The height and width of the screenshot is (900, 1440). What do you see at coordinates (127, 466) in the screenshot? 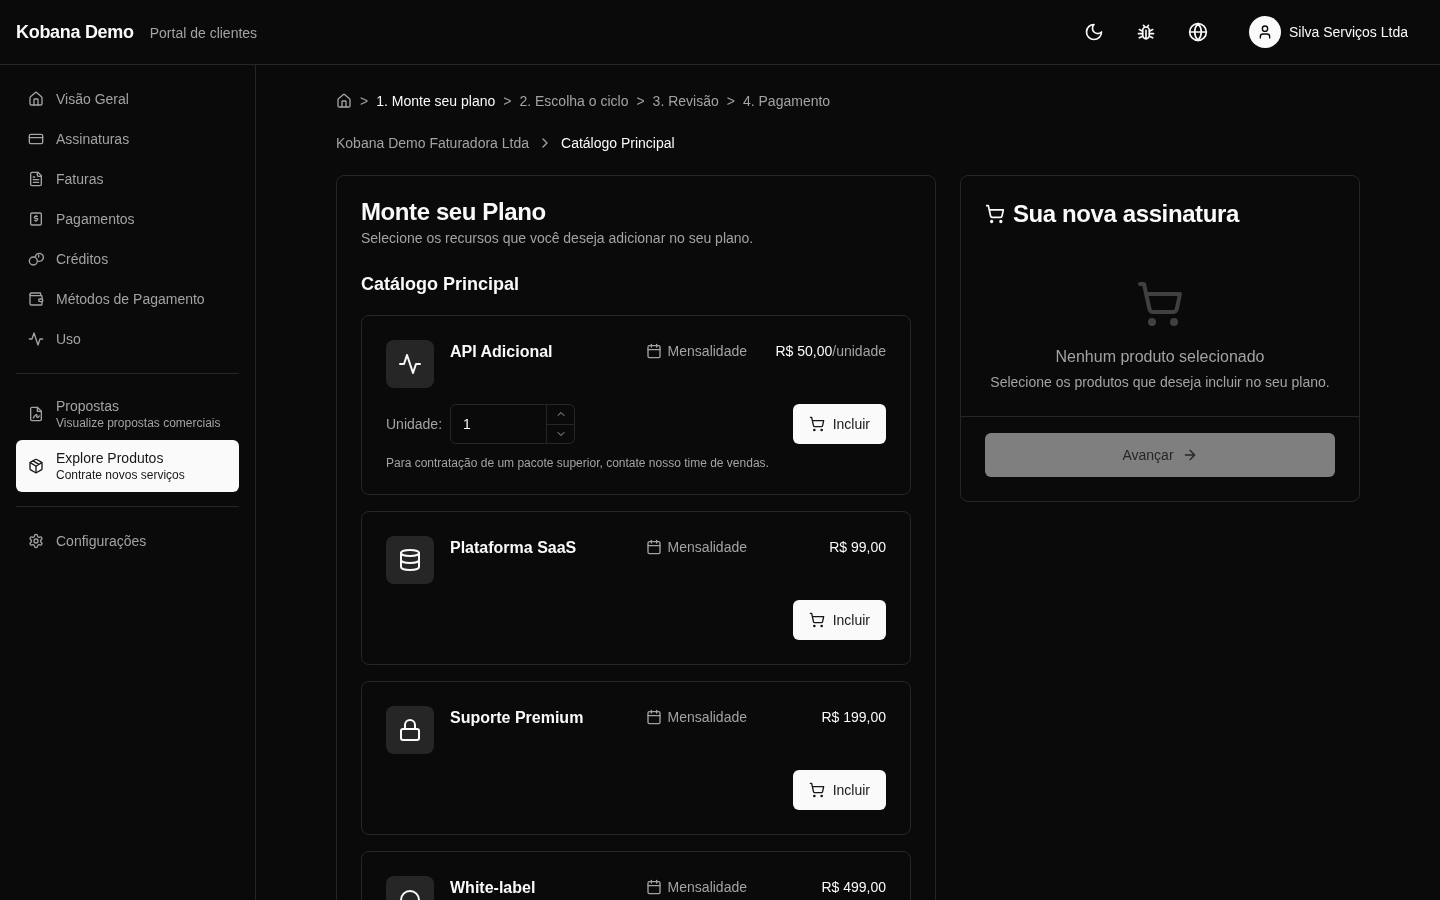
I see `sidebar-item: Explore Produtos Contrate novos serviços` at bounding box center [127, 466].